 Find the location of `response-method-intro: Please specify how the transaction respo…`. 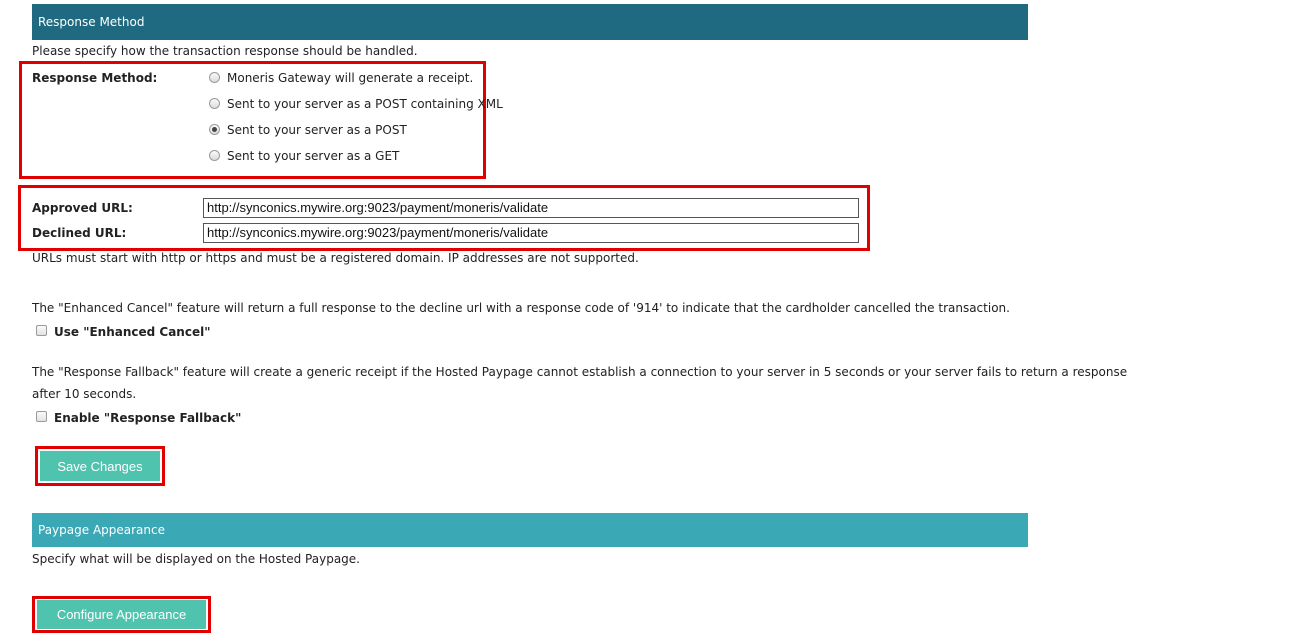

response-method-intro: Please specify how the transaction respo… is located at coordinates (225, 51).